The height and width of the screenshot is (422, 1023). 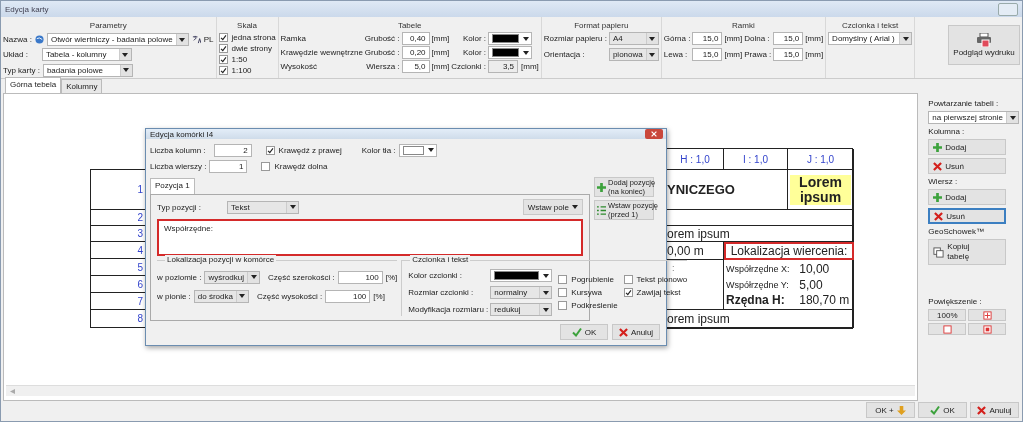 What do you see at coordinates (890, 410) in the screenshot?
I see `ok-plus-button: OK +` at bounding box center [890, 410].